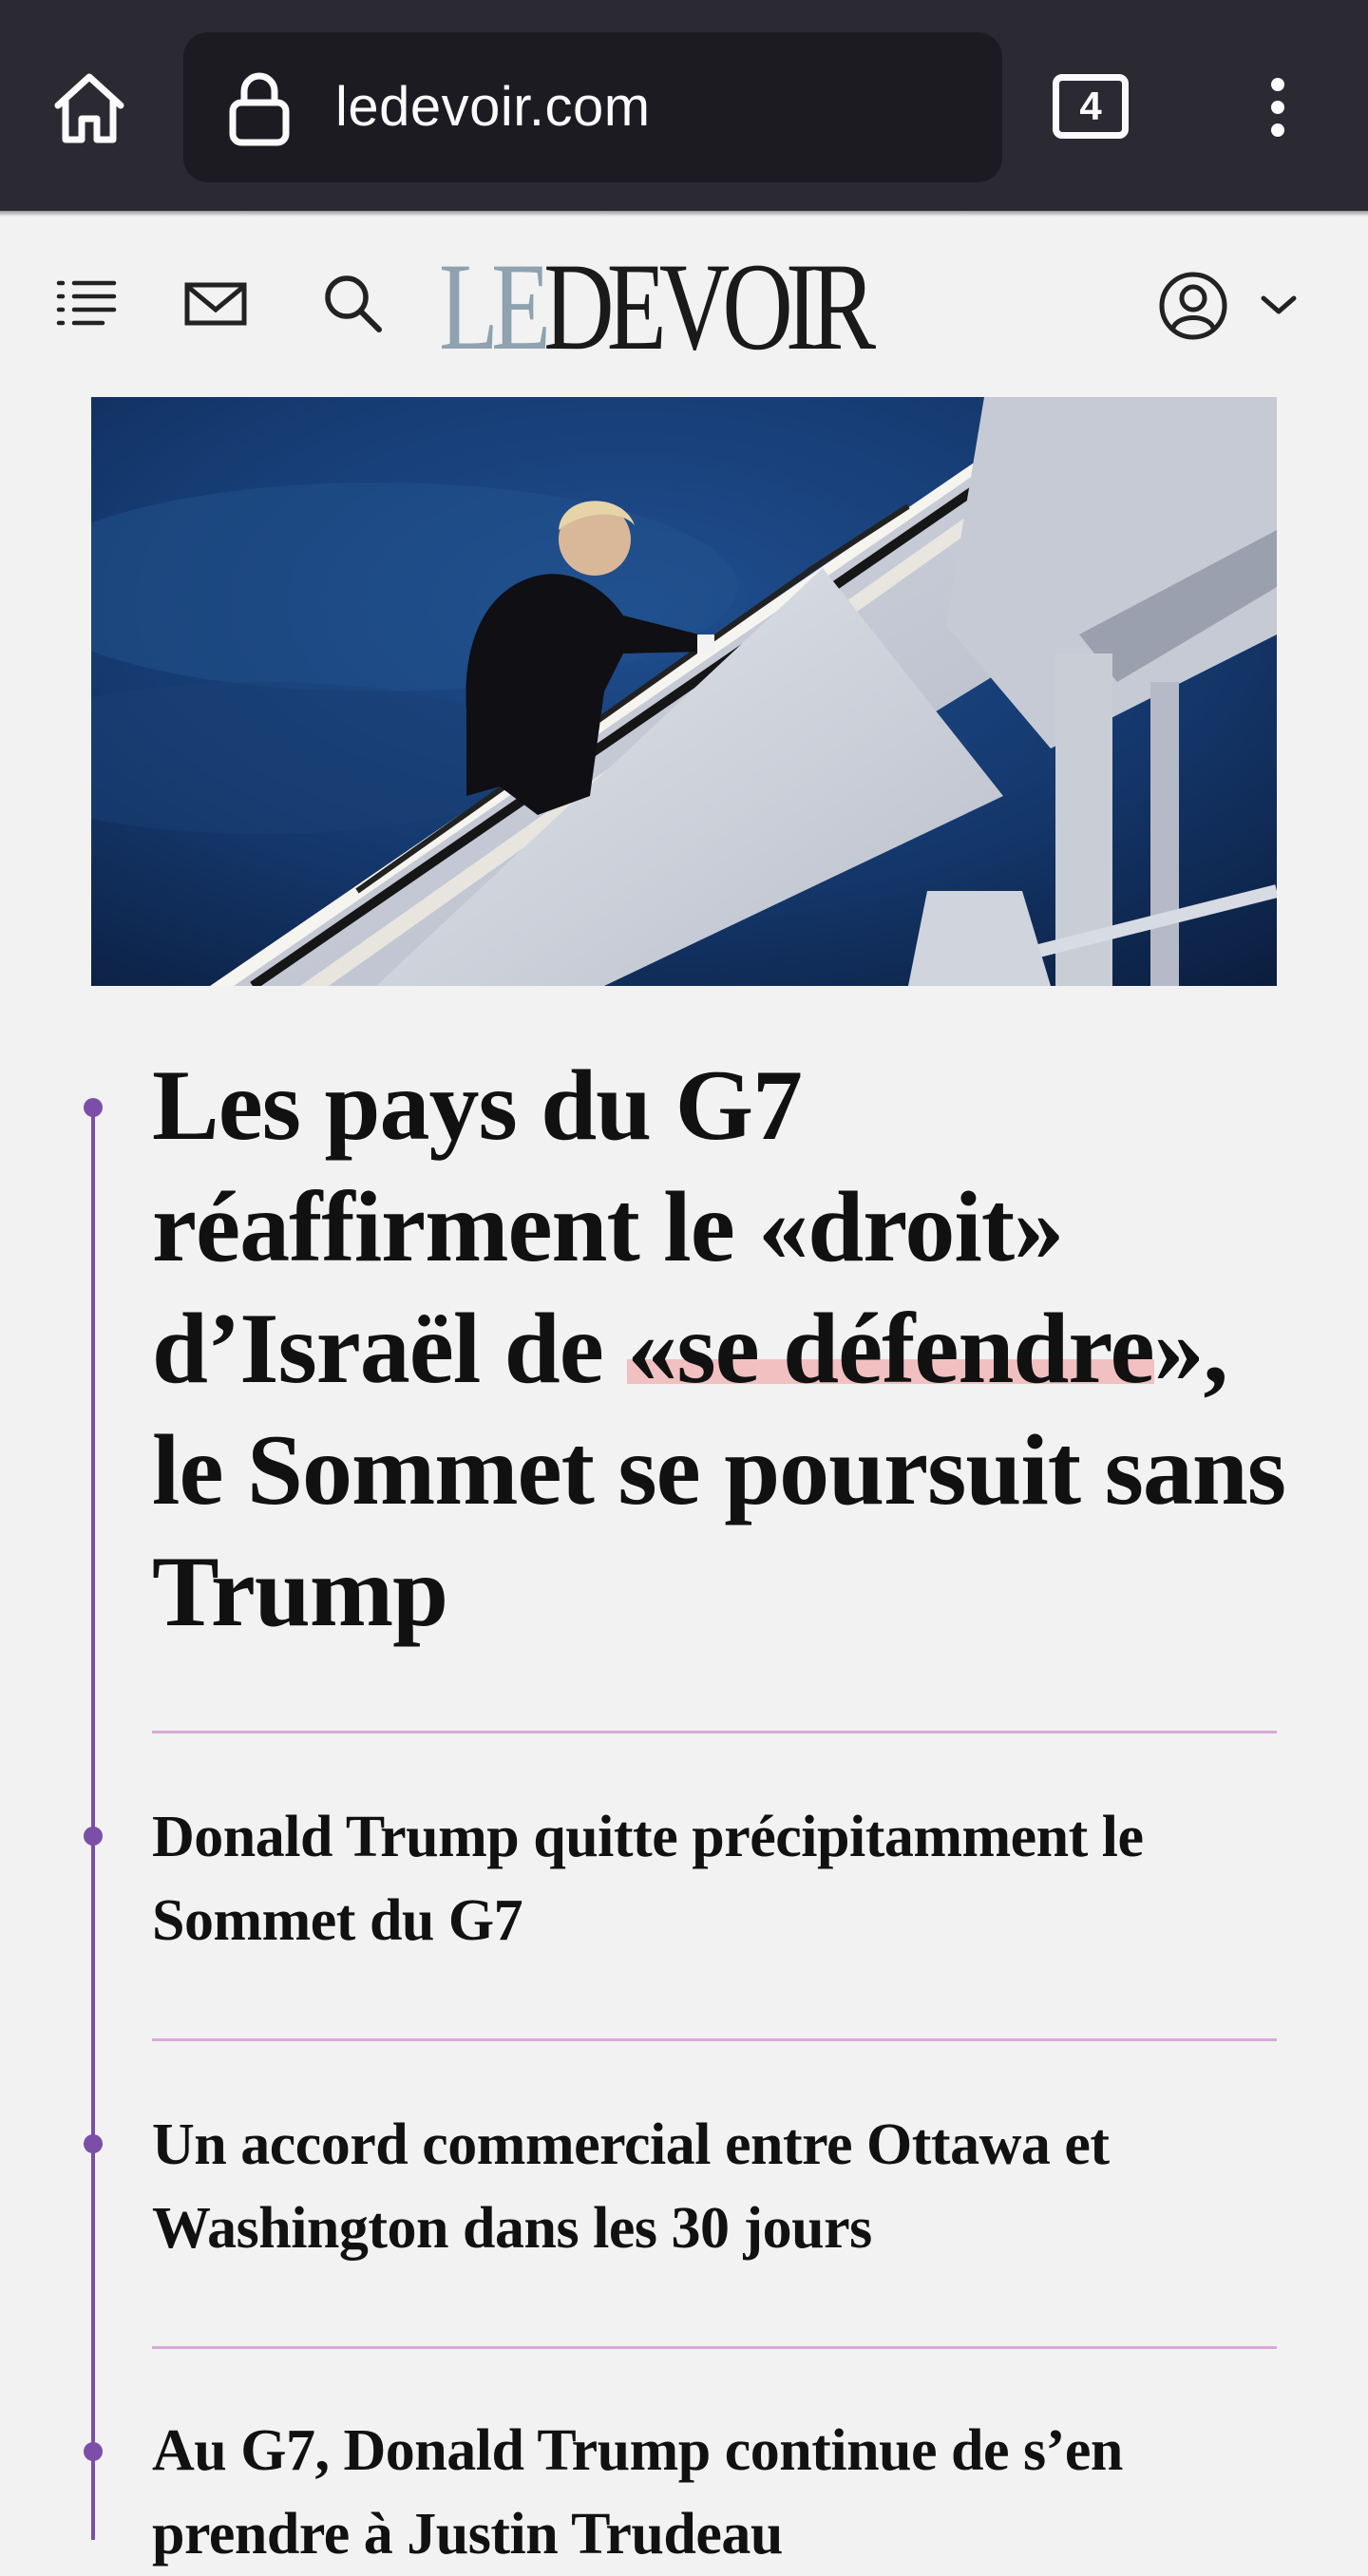  What do you see at coordinates (352, 303) in the screenshot?
I see `search-icon` at bounding box center [352, 303].